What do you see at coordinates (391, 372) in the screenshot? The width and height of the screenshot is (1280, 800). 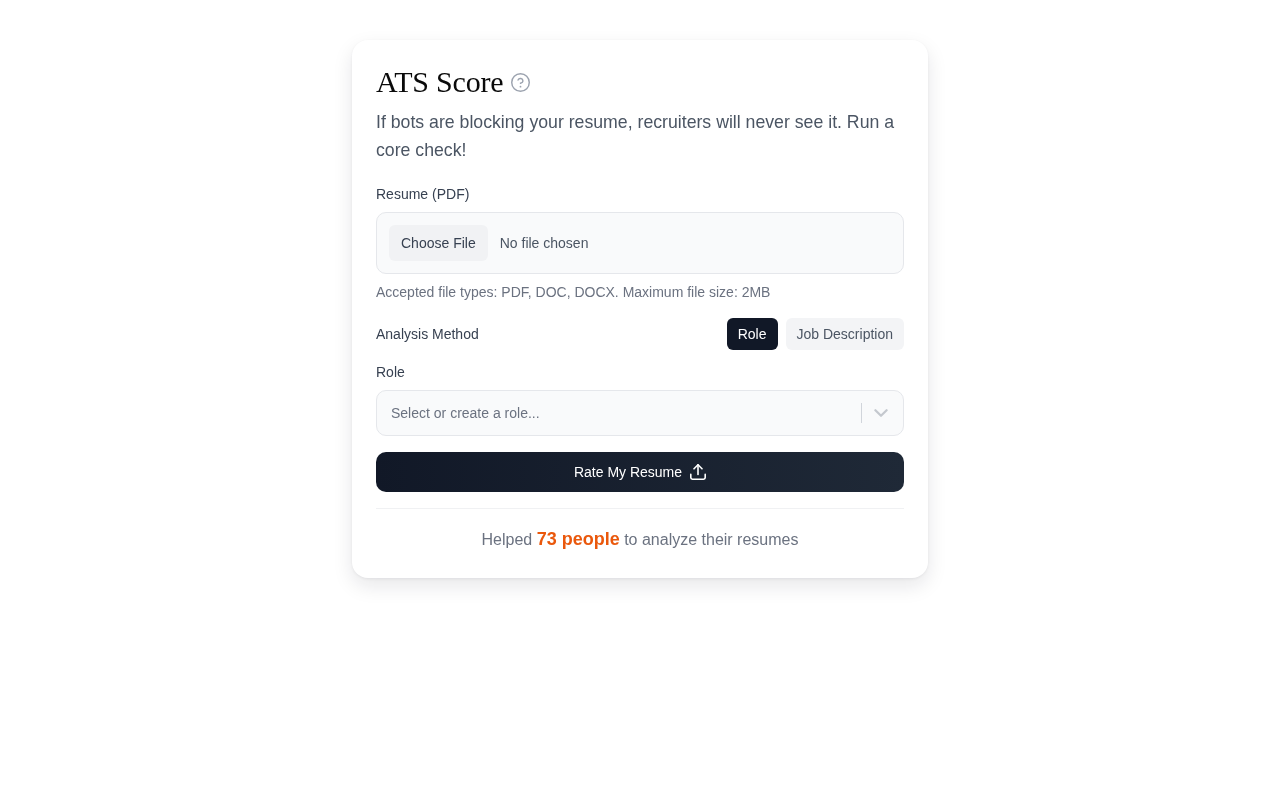 I see `role-label: Role` at bounding box center [391, 372].